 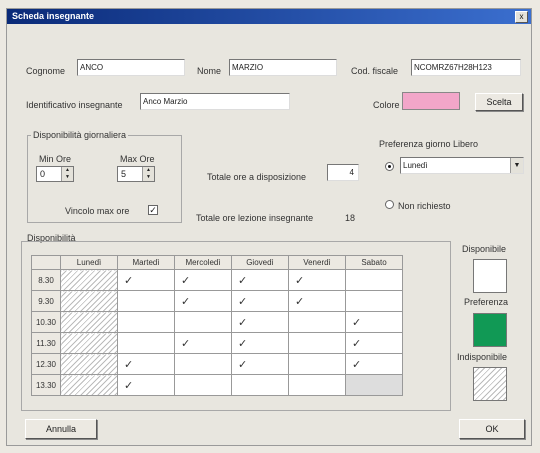 What do you see at coordinates (492, 429) in the screenshot?
I see `ok-button: OK` at bounding box center [492, 429].